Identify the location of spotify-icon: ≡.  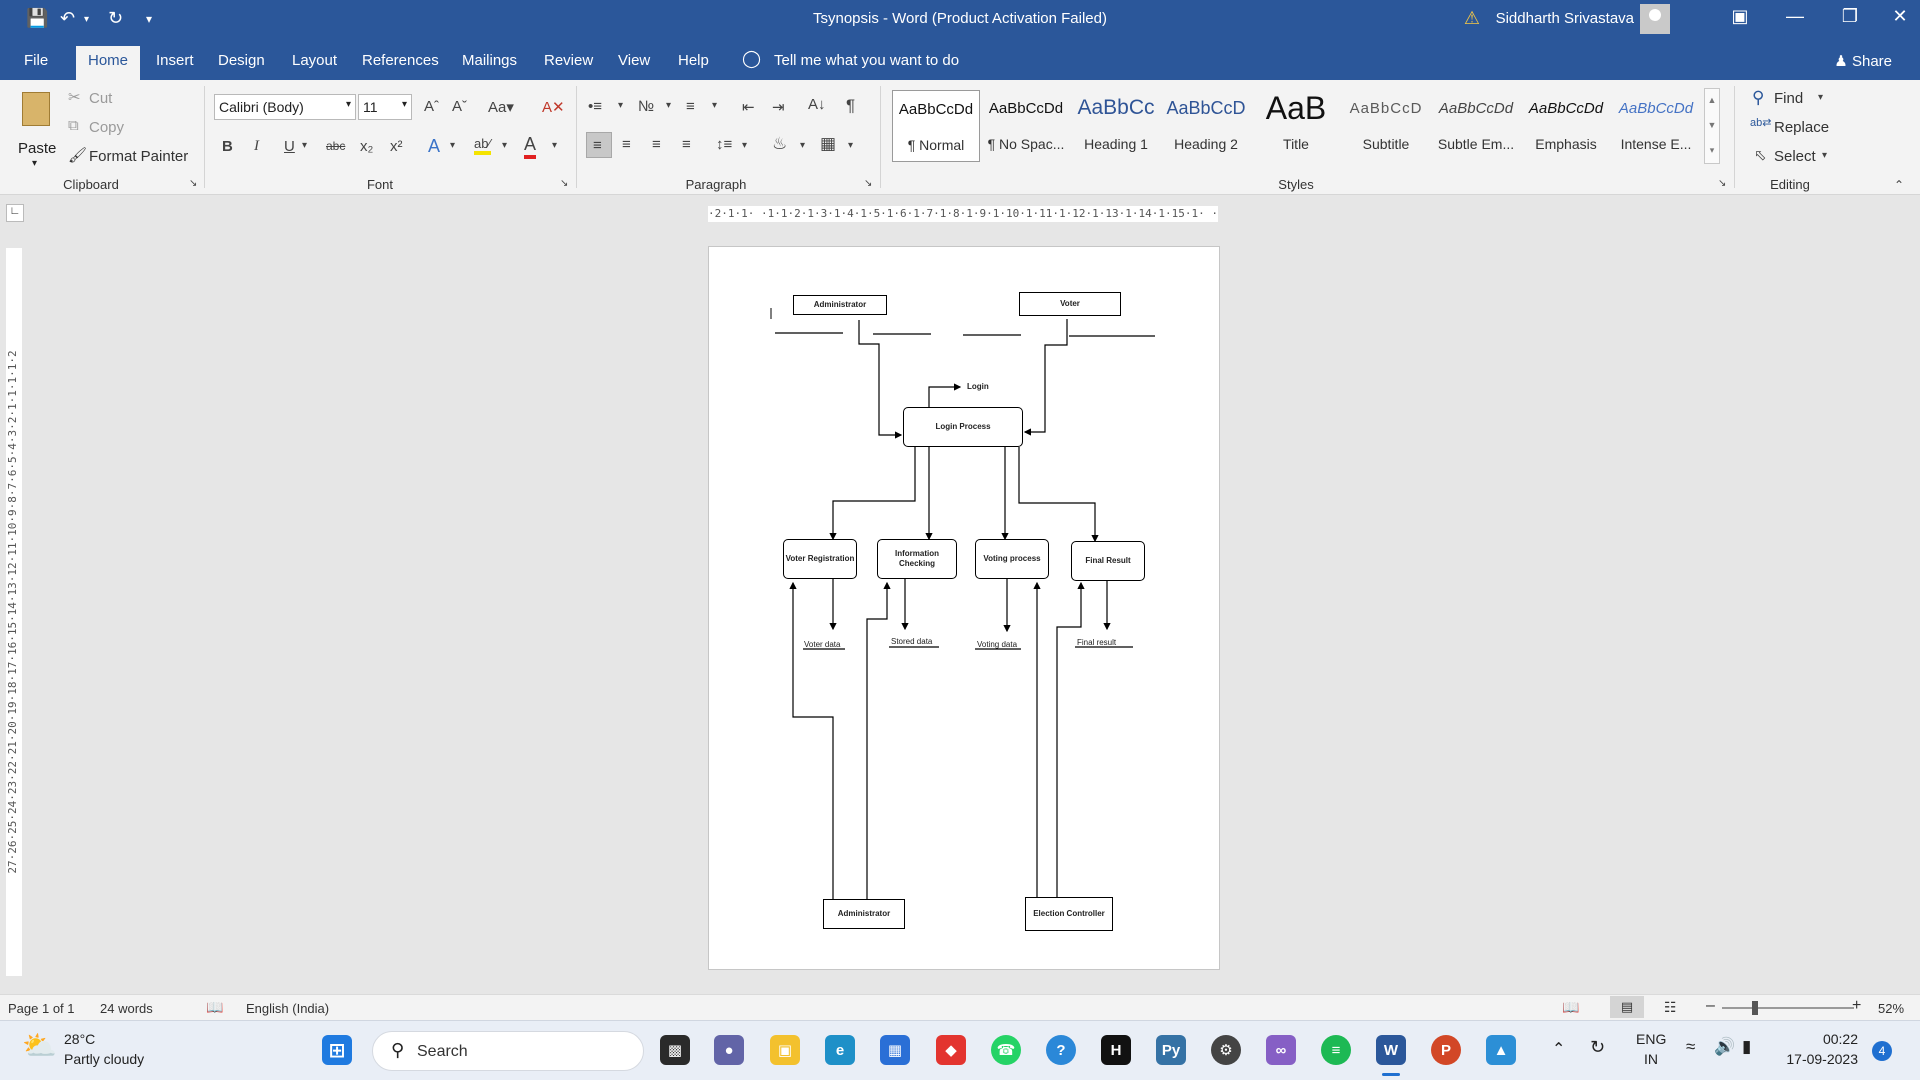
(1336, 1050).